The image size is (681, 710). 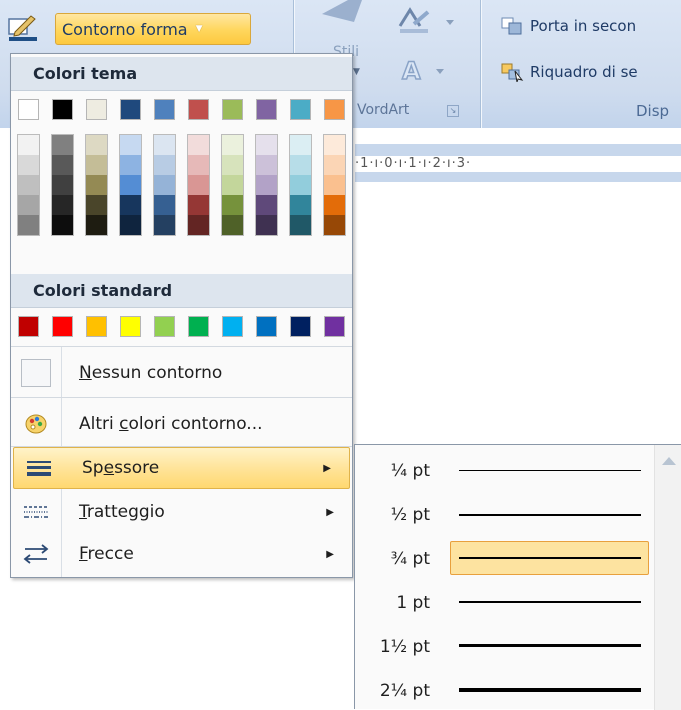 What do you see at coordinates (181, 554) in the screenshot?
I see `arrows-item: Frecce ▶` at bounding box center [181, 554].